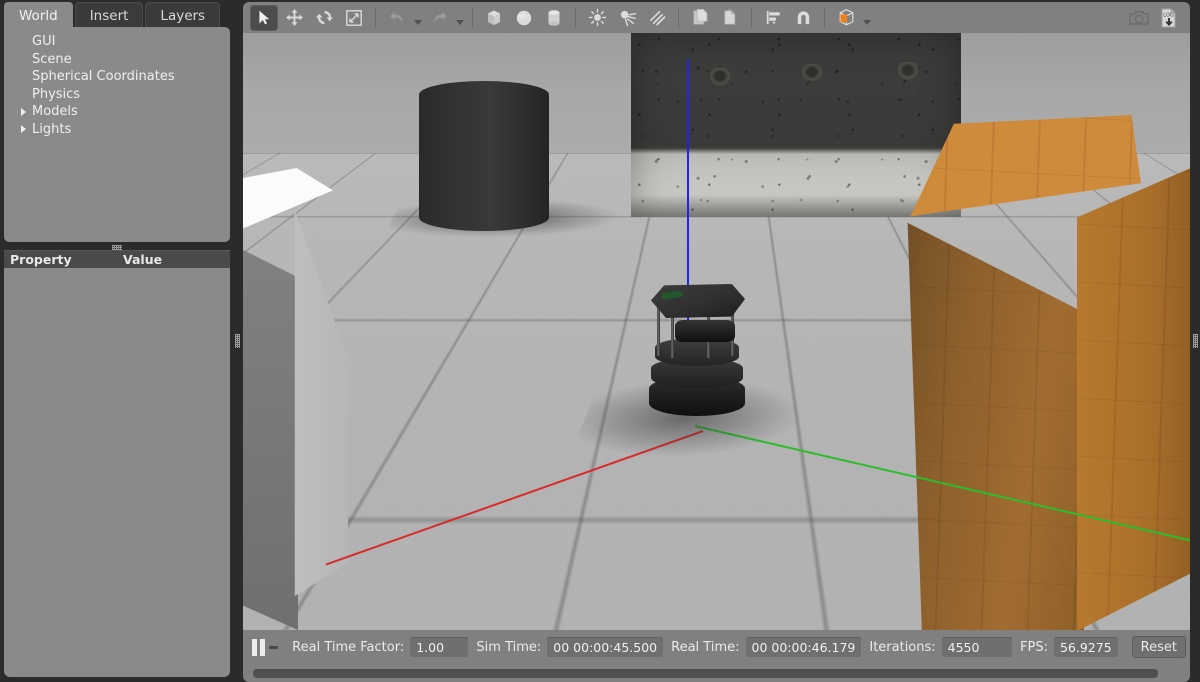  What do you see at coordinates (109, 15) in the screenshot?
I see `tab-insert: Insert` at bounding box center [109, 15].